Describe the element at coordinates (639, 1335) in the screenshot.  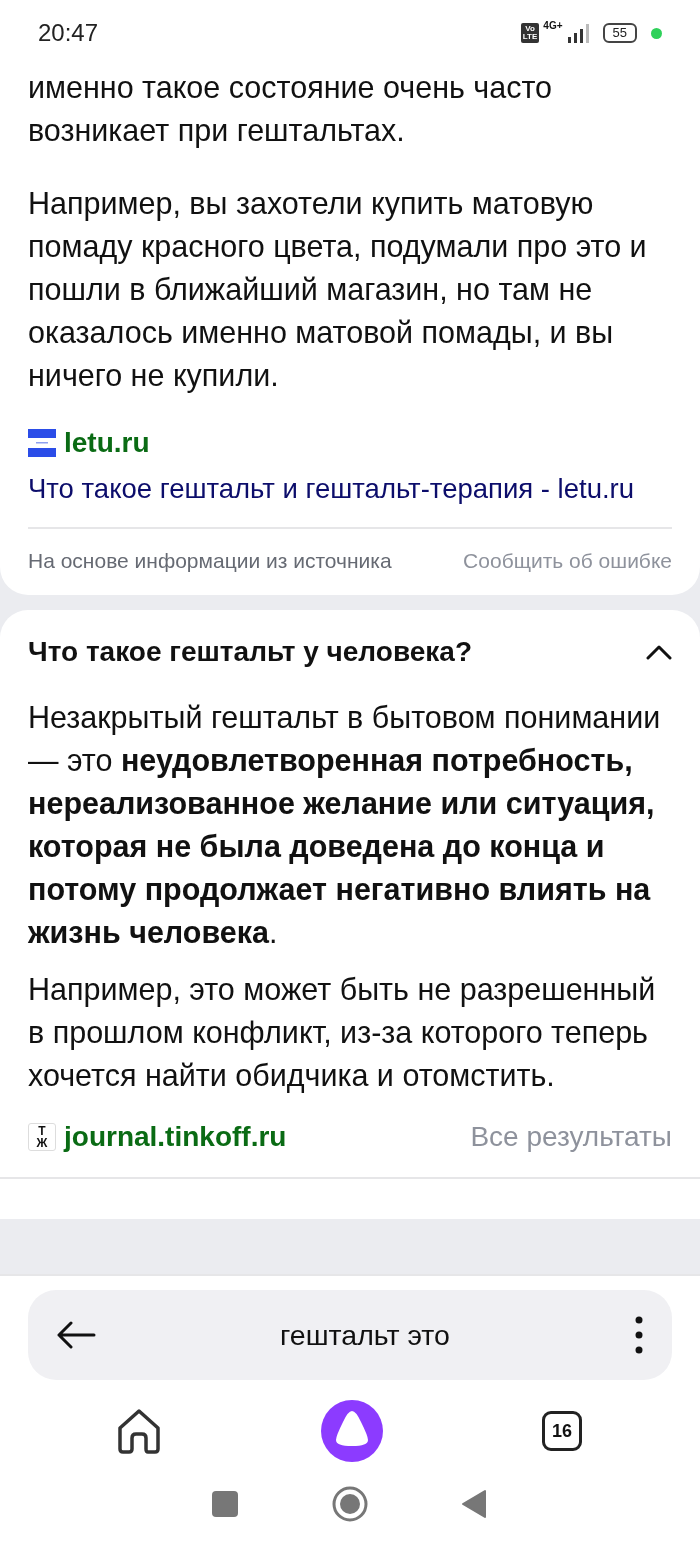
I see `more-menu-icon` at that location.